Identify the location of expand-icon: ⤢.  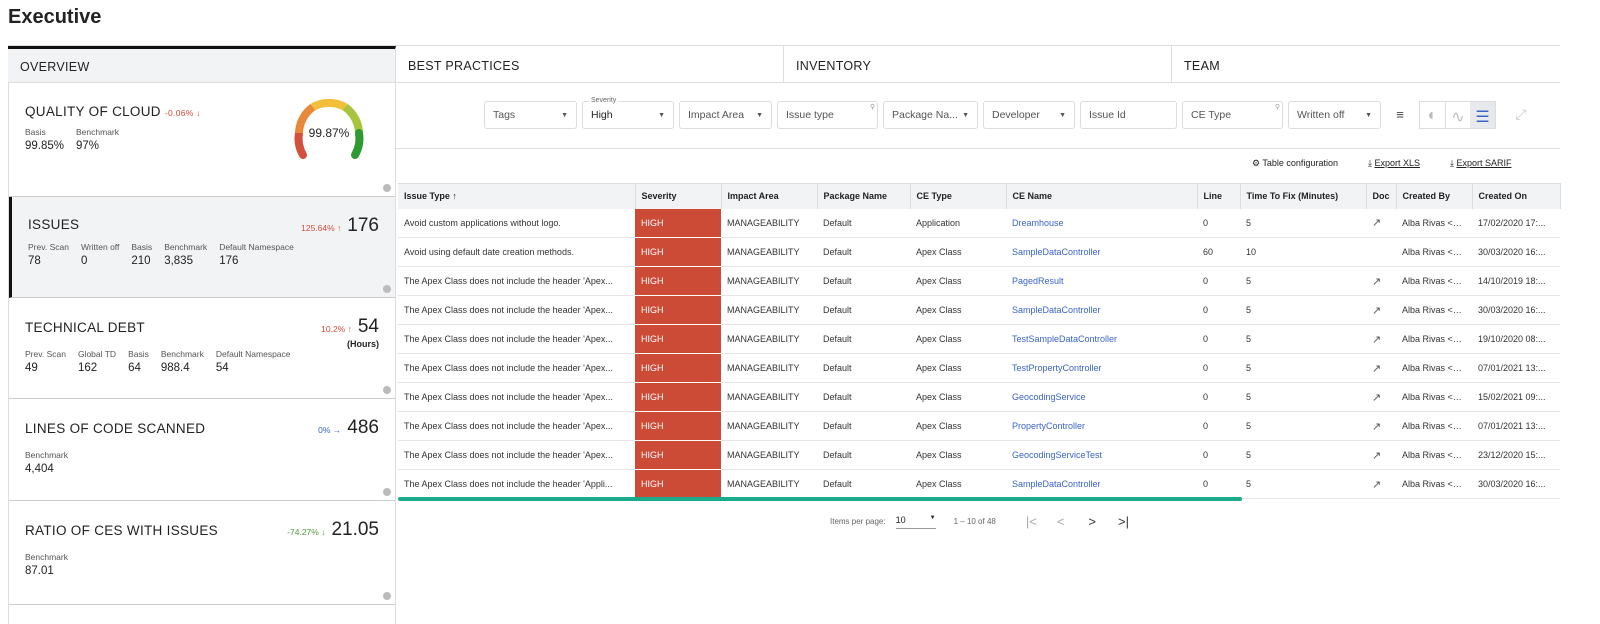
(1521, 115).